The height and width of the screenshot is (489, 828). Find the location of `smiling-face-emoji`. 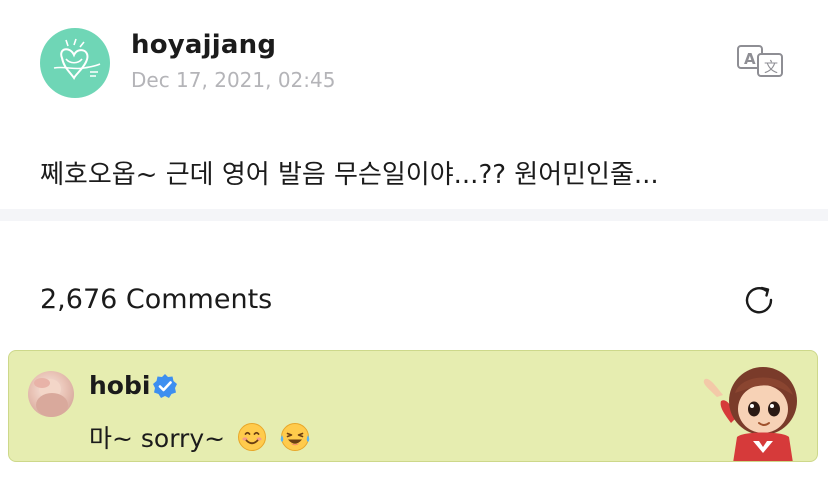

smiling-face-emoji is located at coordinates (252, 440).